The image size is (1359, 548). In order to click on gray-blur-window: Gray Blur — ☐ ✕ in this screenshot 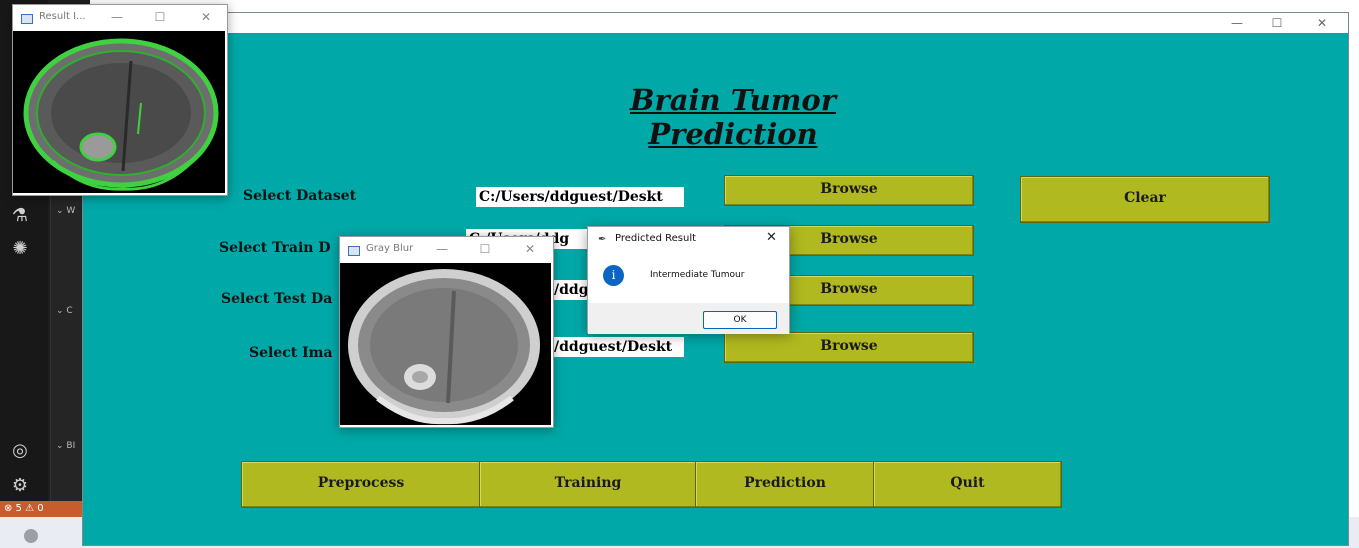, I will do `click(446, 332)`.